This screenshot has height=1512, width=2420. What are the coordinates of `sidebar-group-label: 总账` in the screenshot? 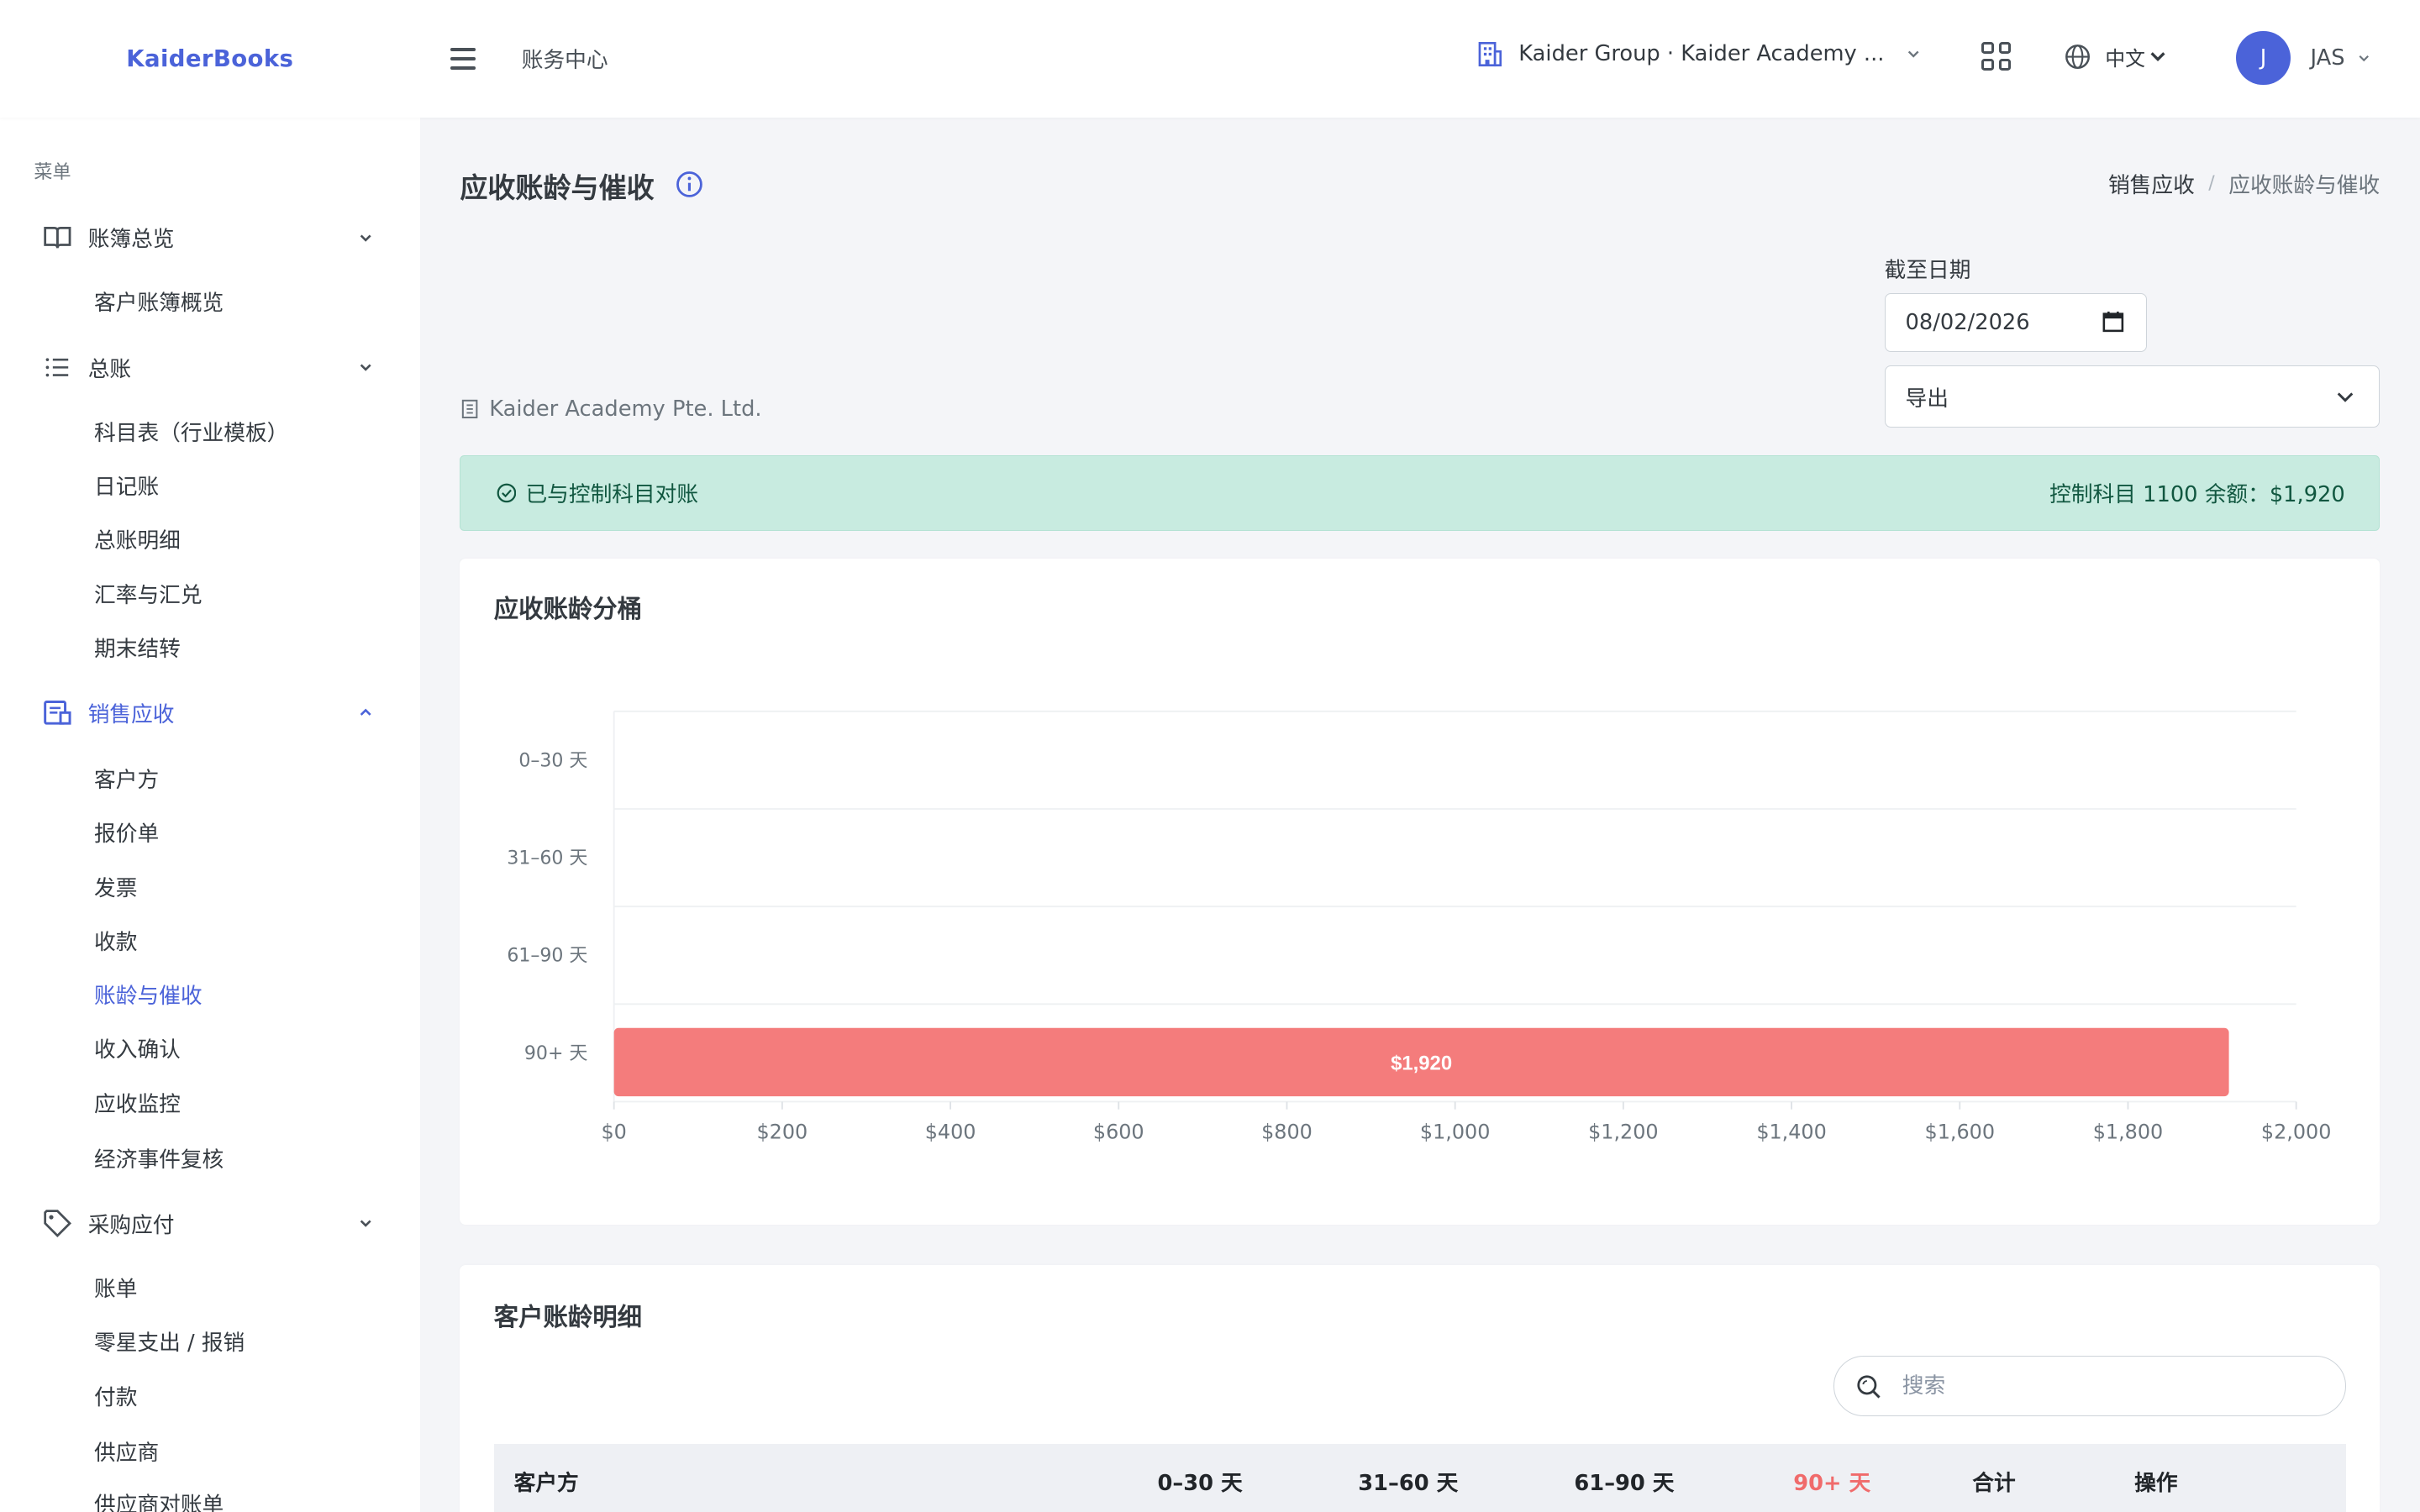 It's located at (109, 369).